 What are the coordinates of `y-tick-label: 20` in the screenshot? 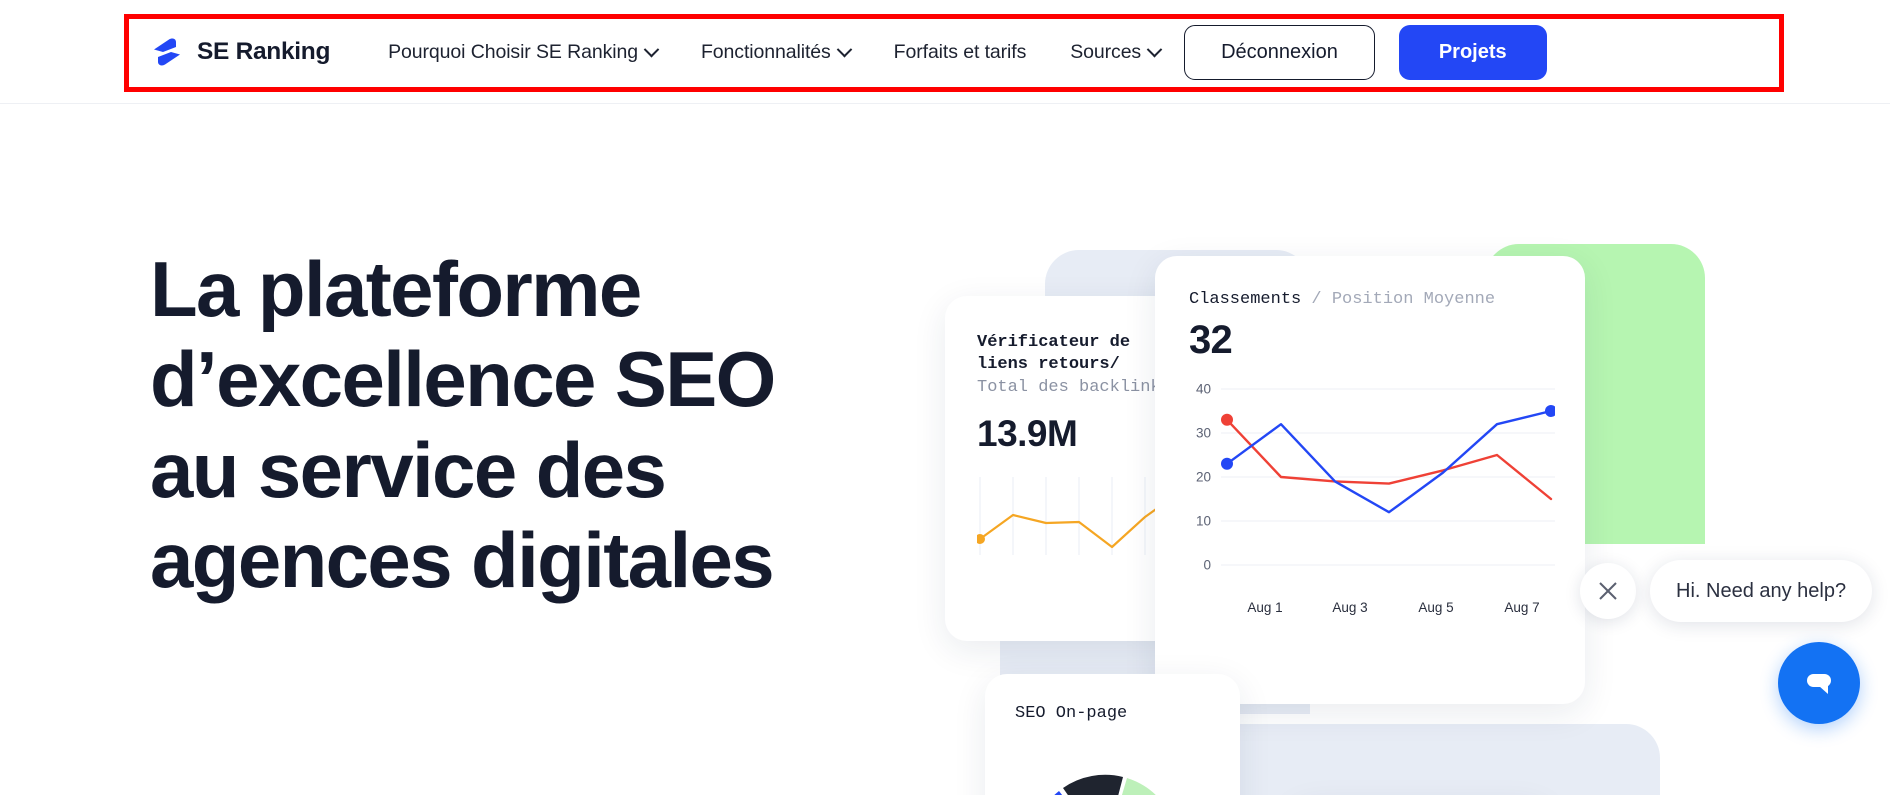 It's located at (1203, 477).